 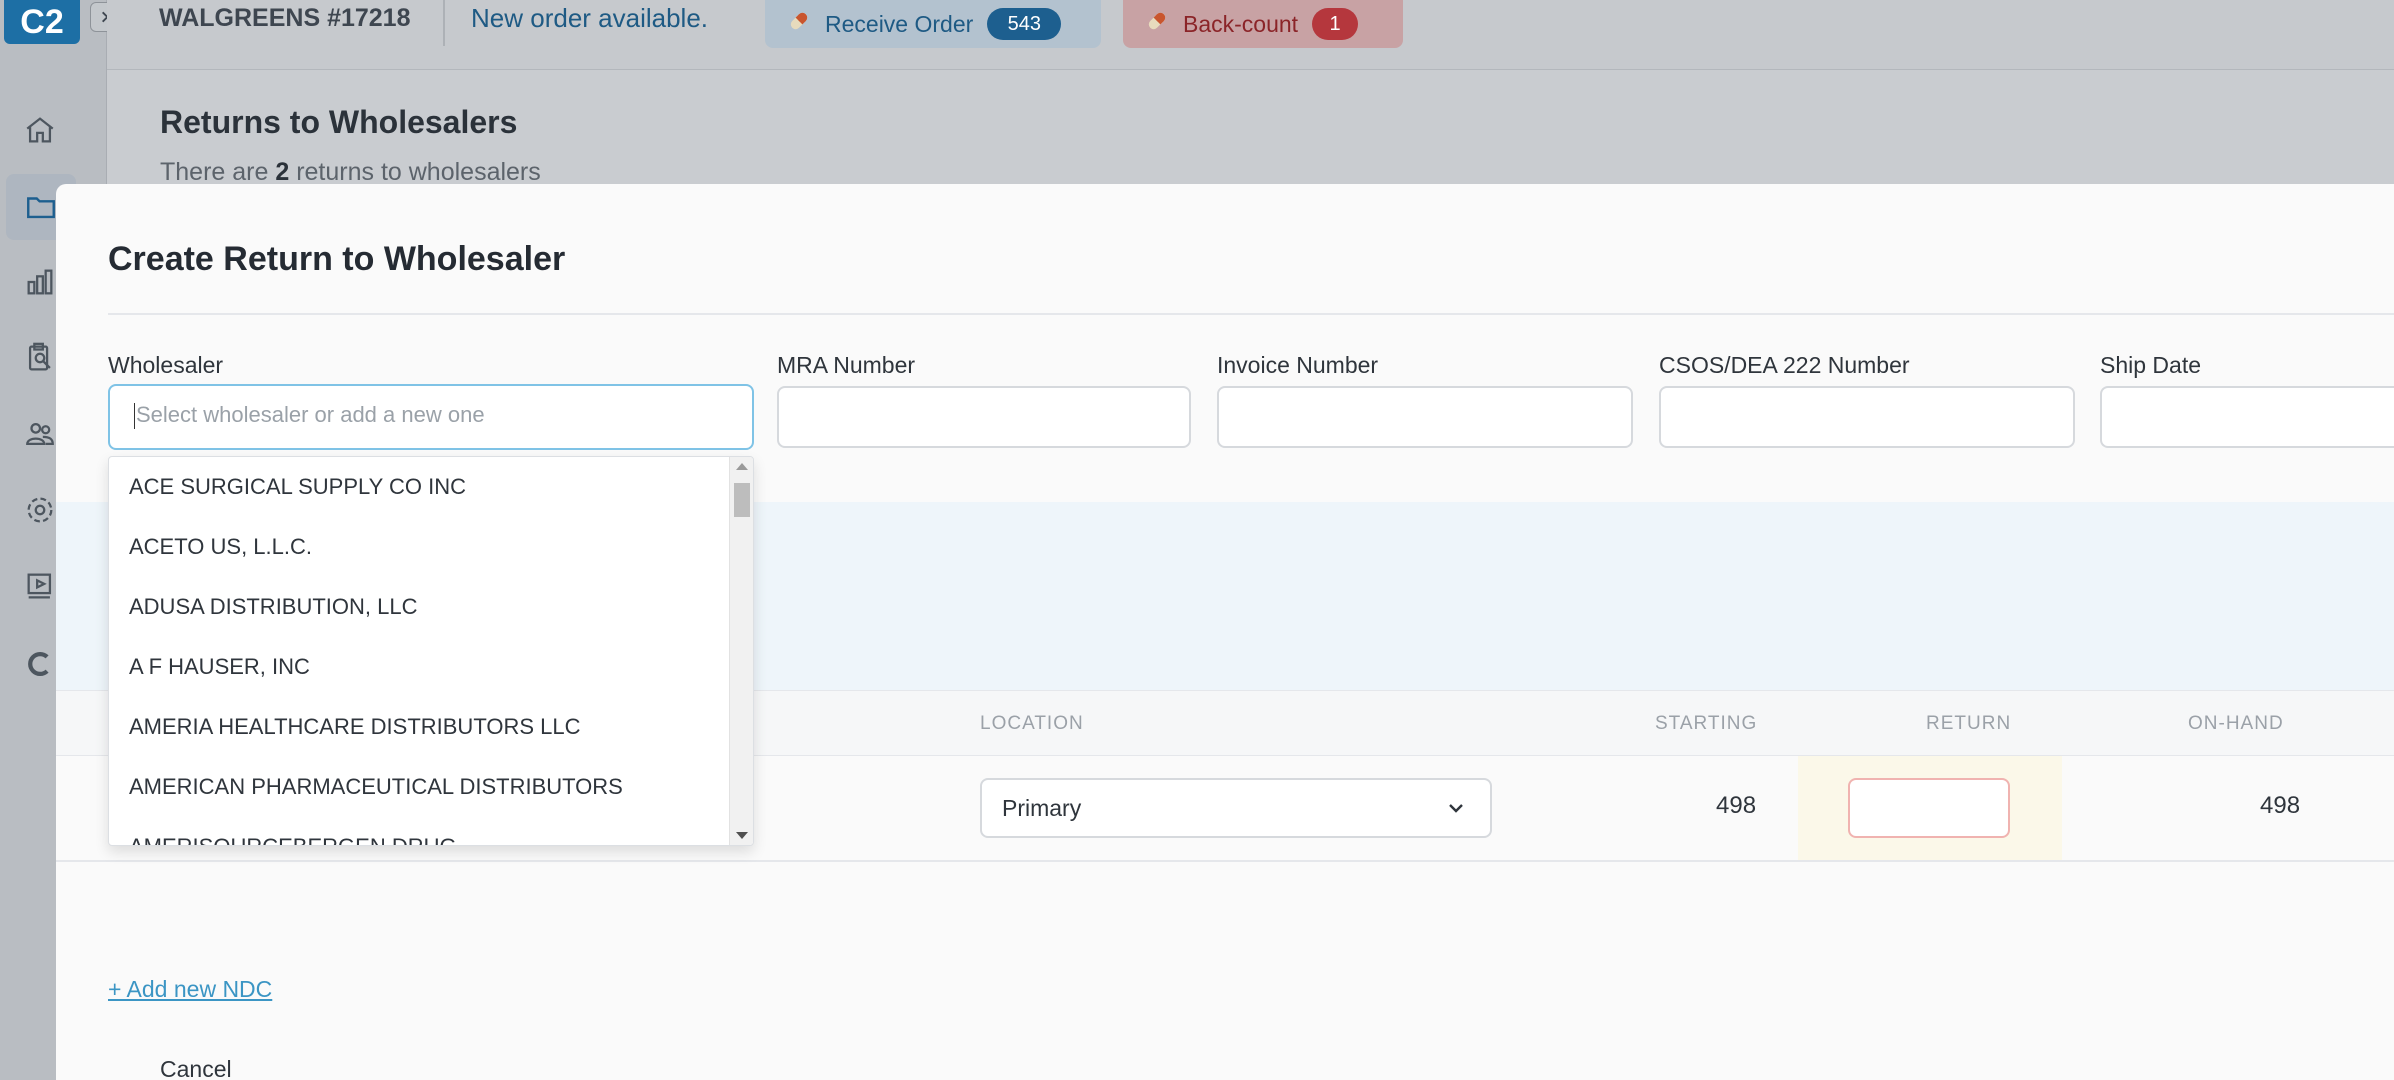 I want to click on page-subtitle: There are 2 returns to wholesalers, so click(x=350, y=172).